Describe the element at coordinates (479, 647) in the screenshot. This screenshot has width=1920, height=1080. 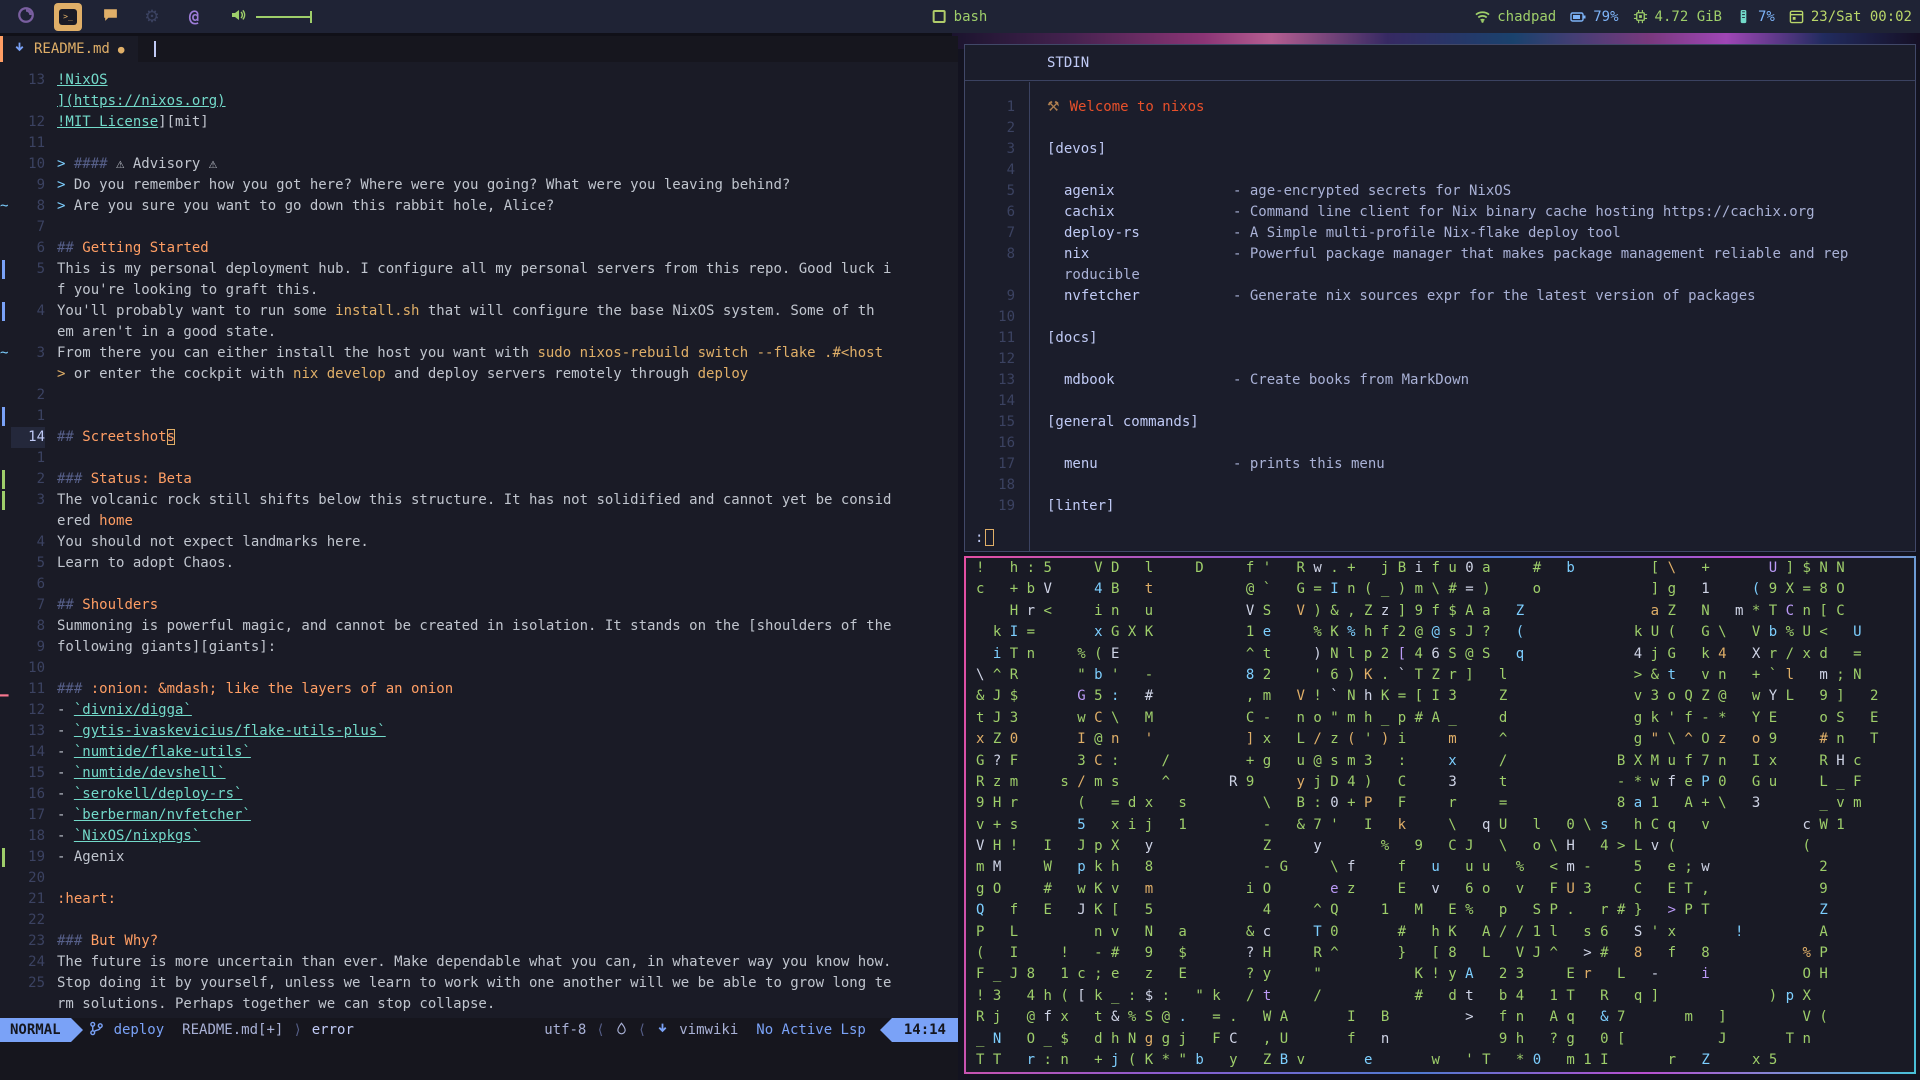
I see `editor-line: 9 following giants][giants]:` at that location.